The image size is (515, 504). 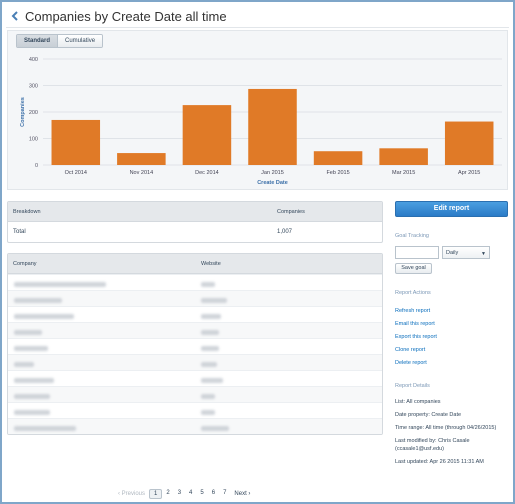 What do you see at coordinates (412, 236) in the screenshot?
I see `goal-tracking-heading: Goal Tracking` at bounding box center [412, 236].